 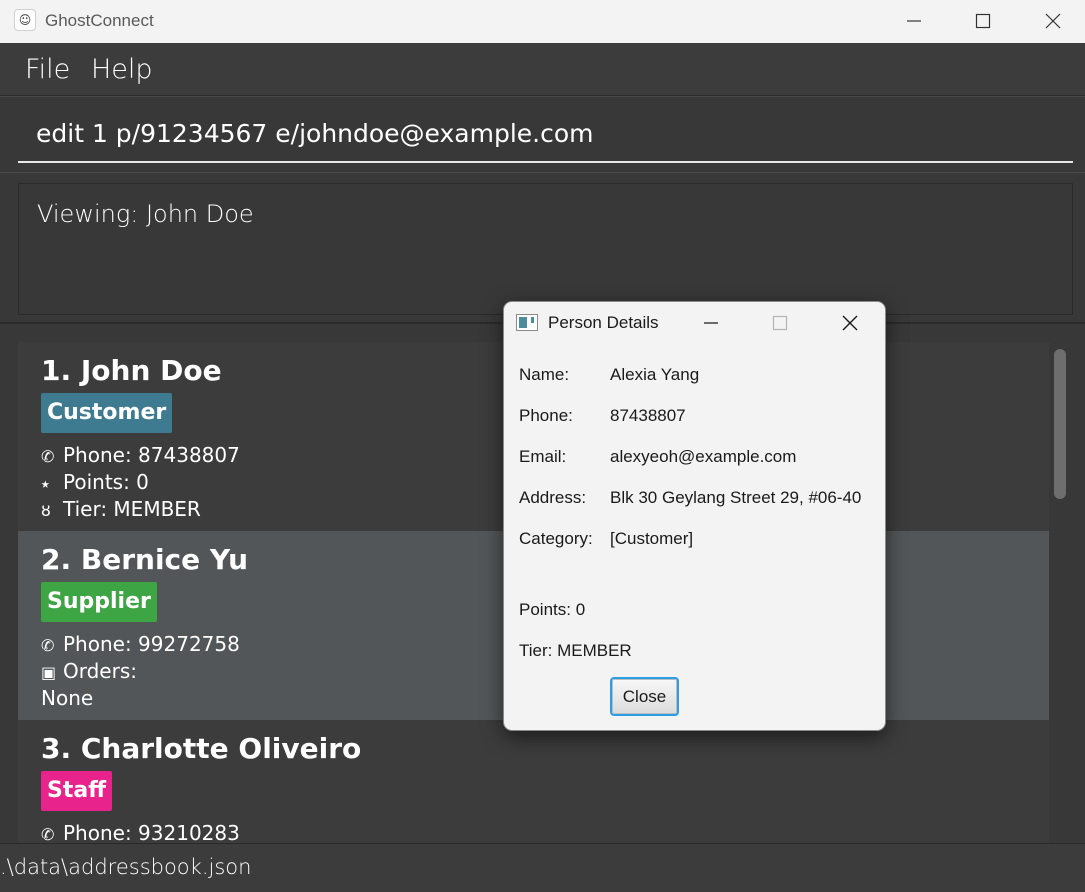 What do you see at coordinates (145, 559) in the screenshot?
I see `person-name: 2. Bernice Yu` at bounding box center [145, 559].